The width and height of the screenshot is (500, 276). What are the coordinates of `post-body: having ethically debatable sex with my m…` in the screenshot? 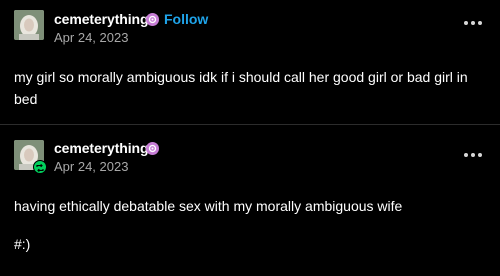 It's located at (208, 206).